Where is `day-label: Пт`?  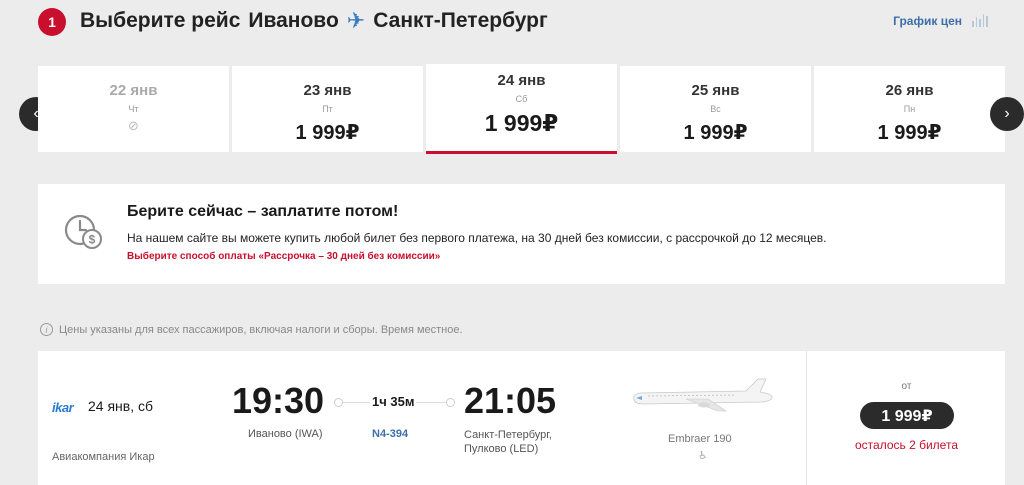 day-label: Пт is located at coordinates (327, 109).